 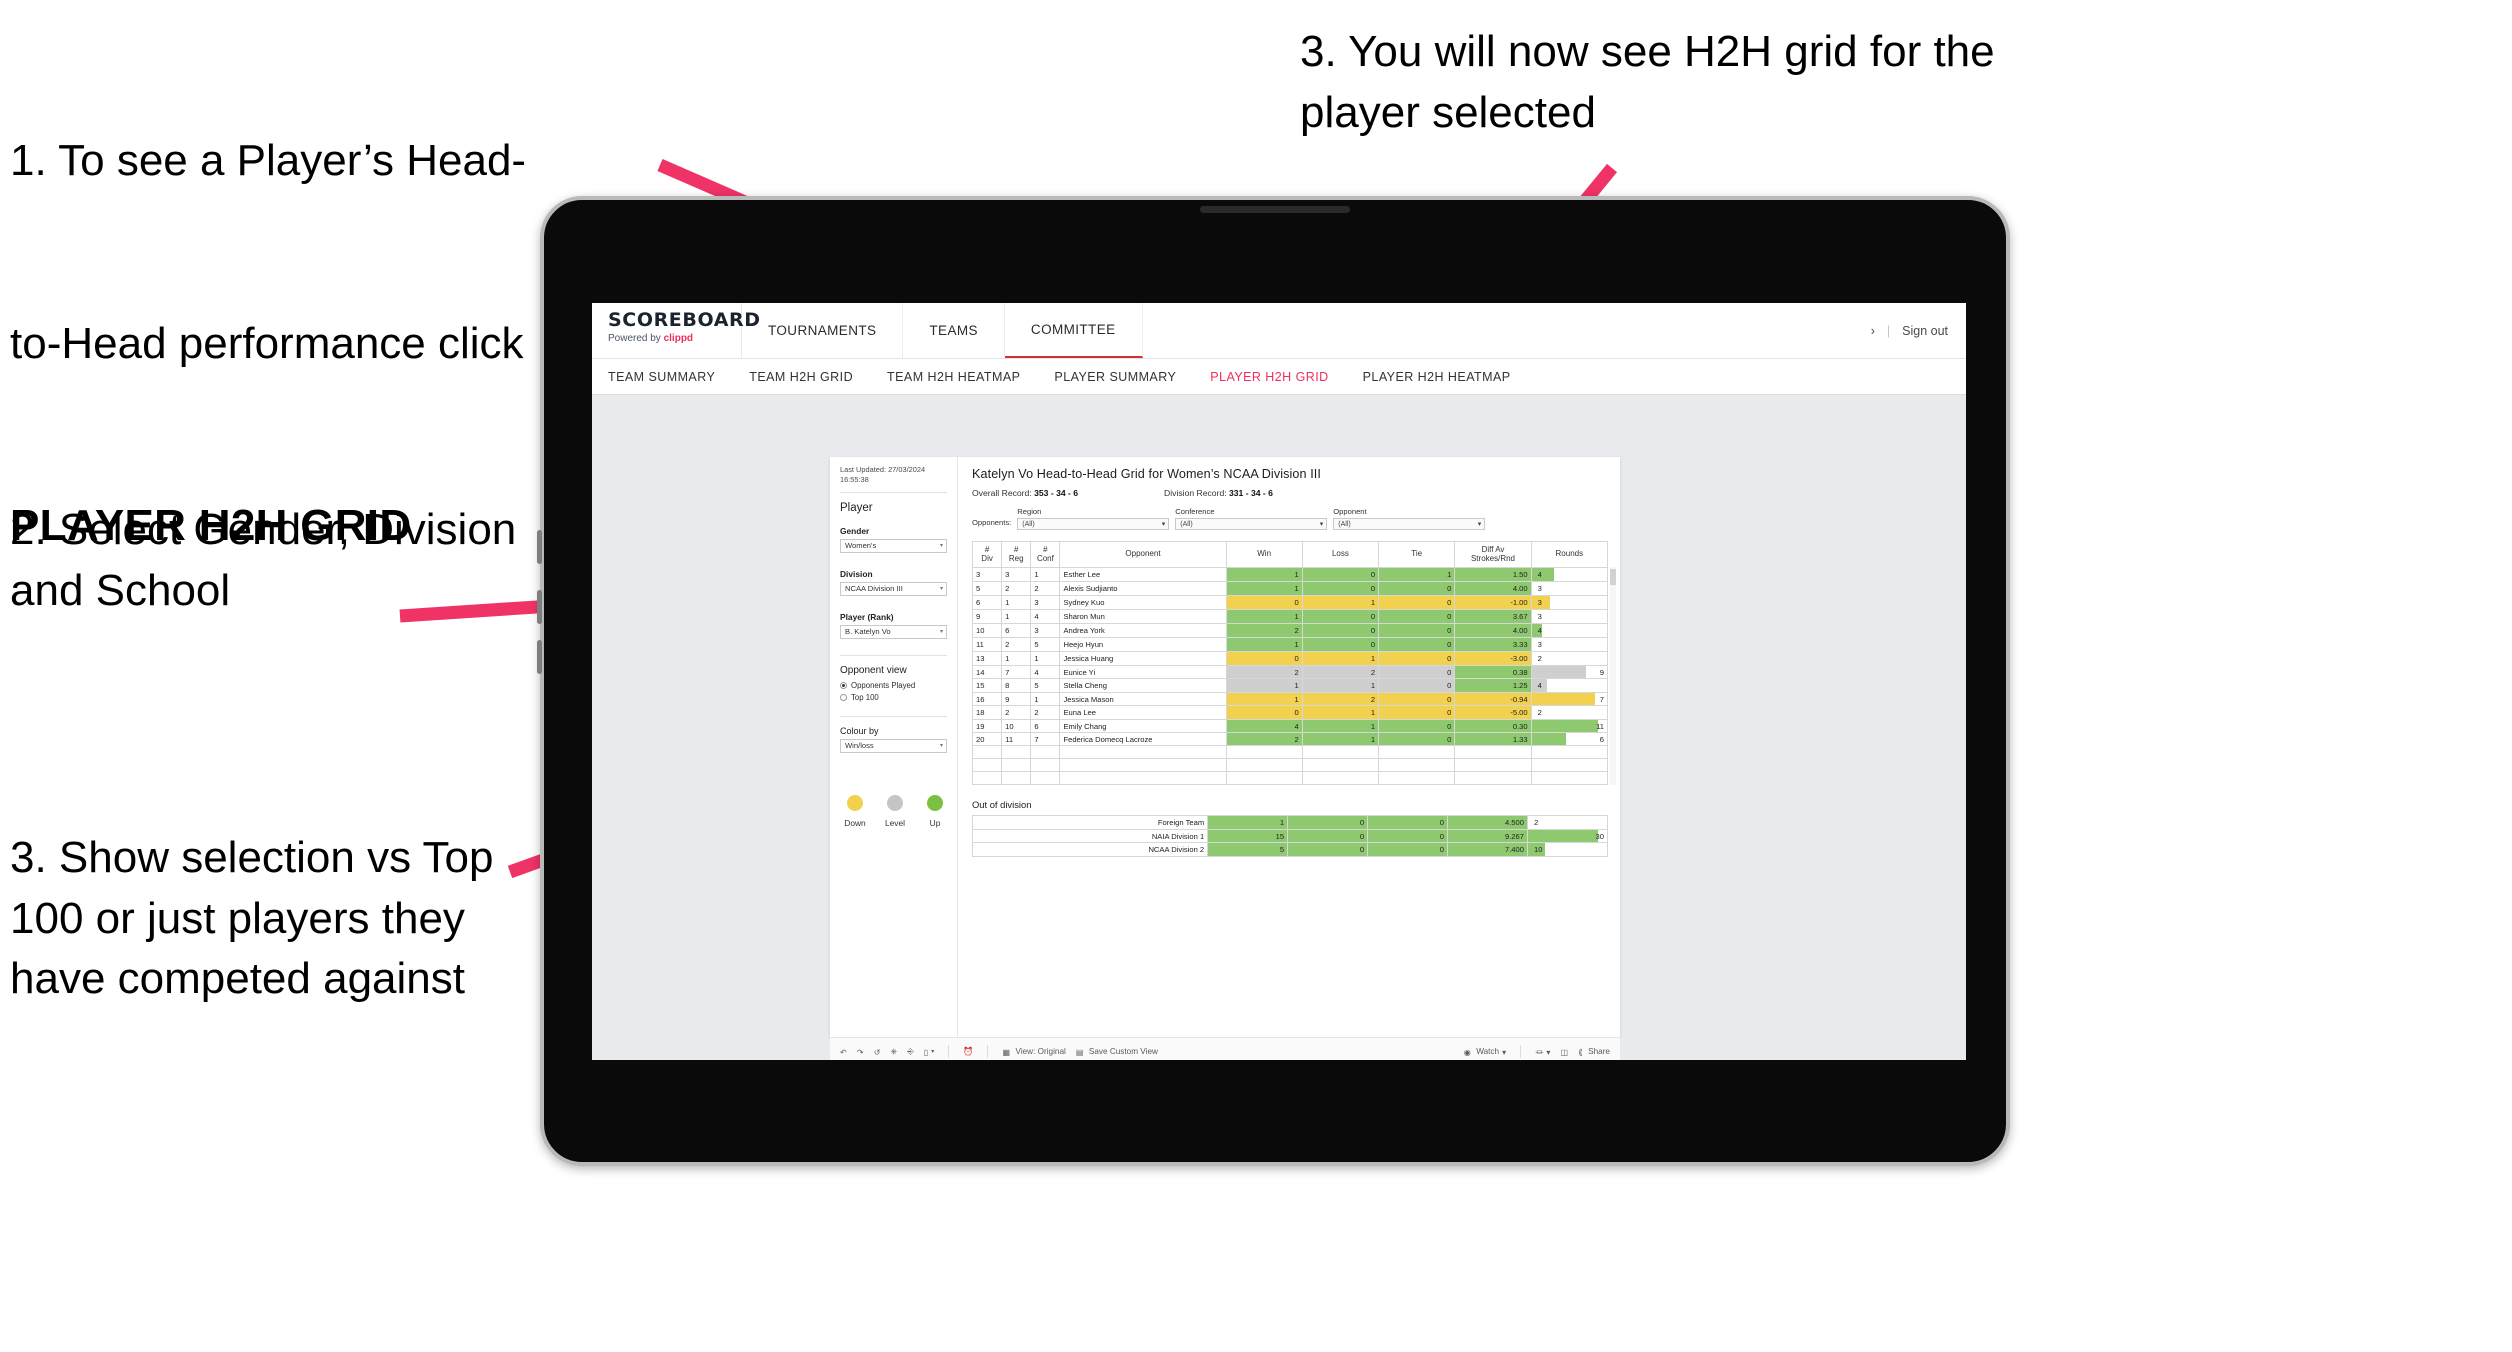 I want to click on fullscreen-icon: ◫, so click(x=1565, y=1052).